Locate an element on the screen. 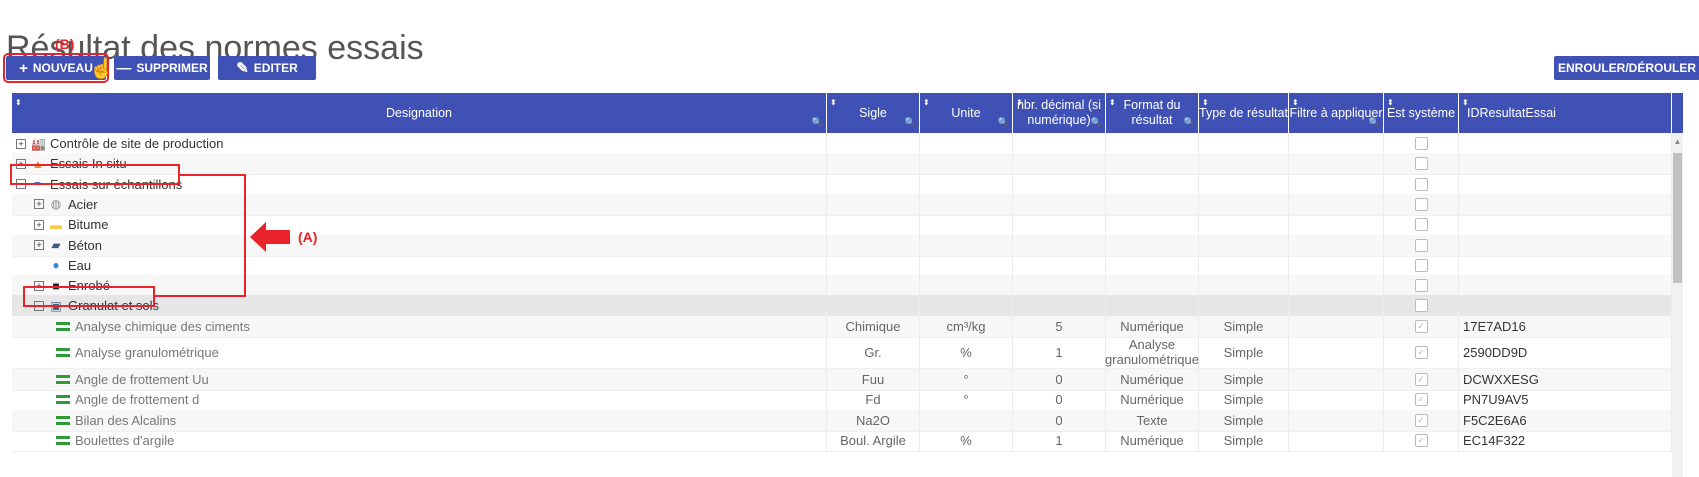 The height and width of the screenshot is (477, 1699). vertical-scrollbar: ▲ is located at coordinates (1677, 305).